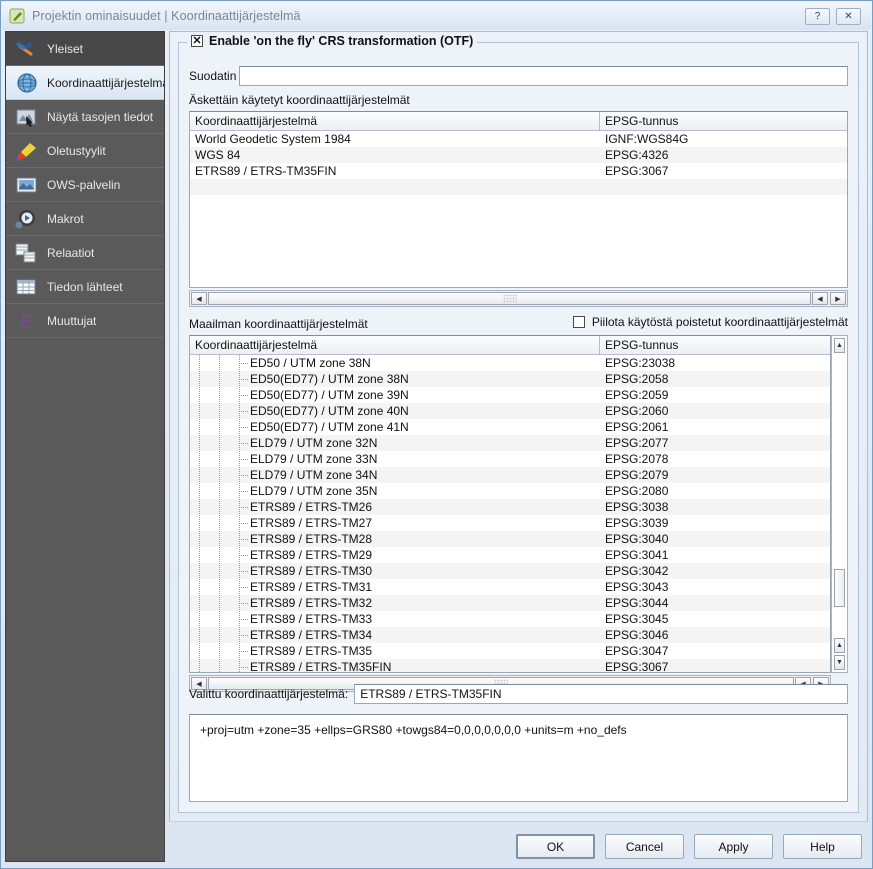  I want to click on sidebar-item-muuttujat: E Muuttujat, so click(85, 321).